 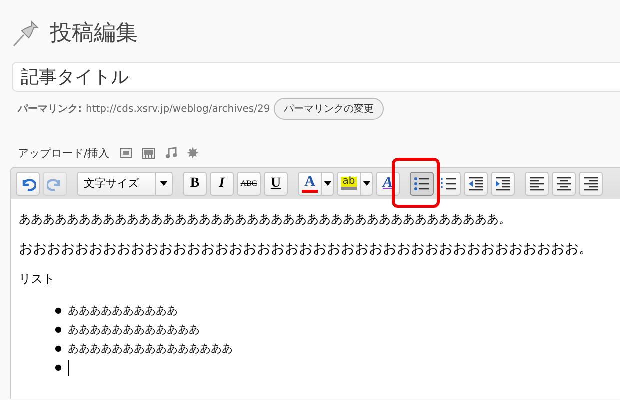 What do you see at coordinates (50, 109) in the screenshot?
I see `permalink-label: パーマリンク:` at bounding box center [50, 109].